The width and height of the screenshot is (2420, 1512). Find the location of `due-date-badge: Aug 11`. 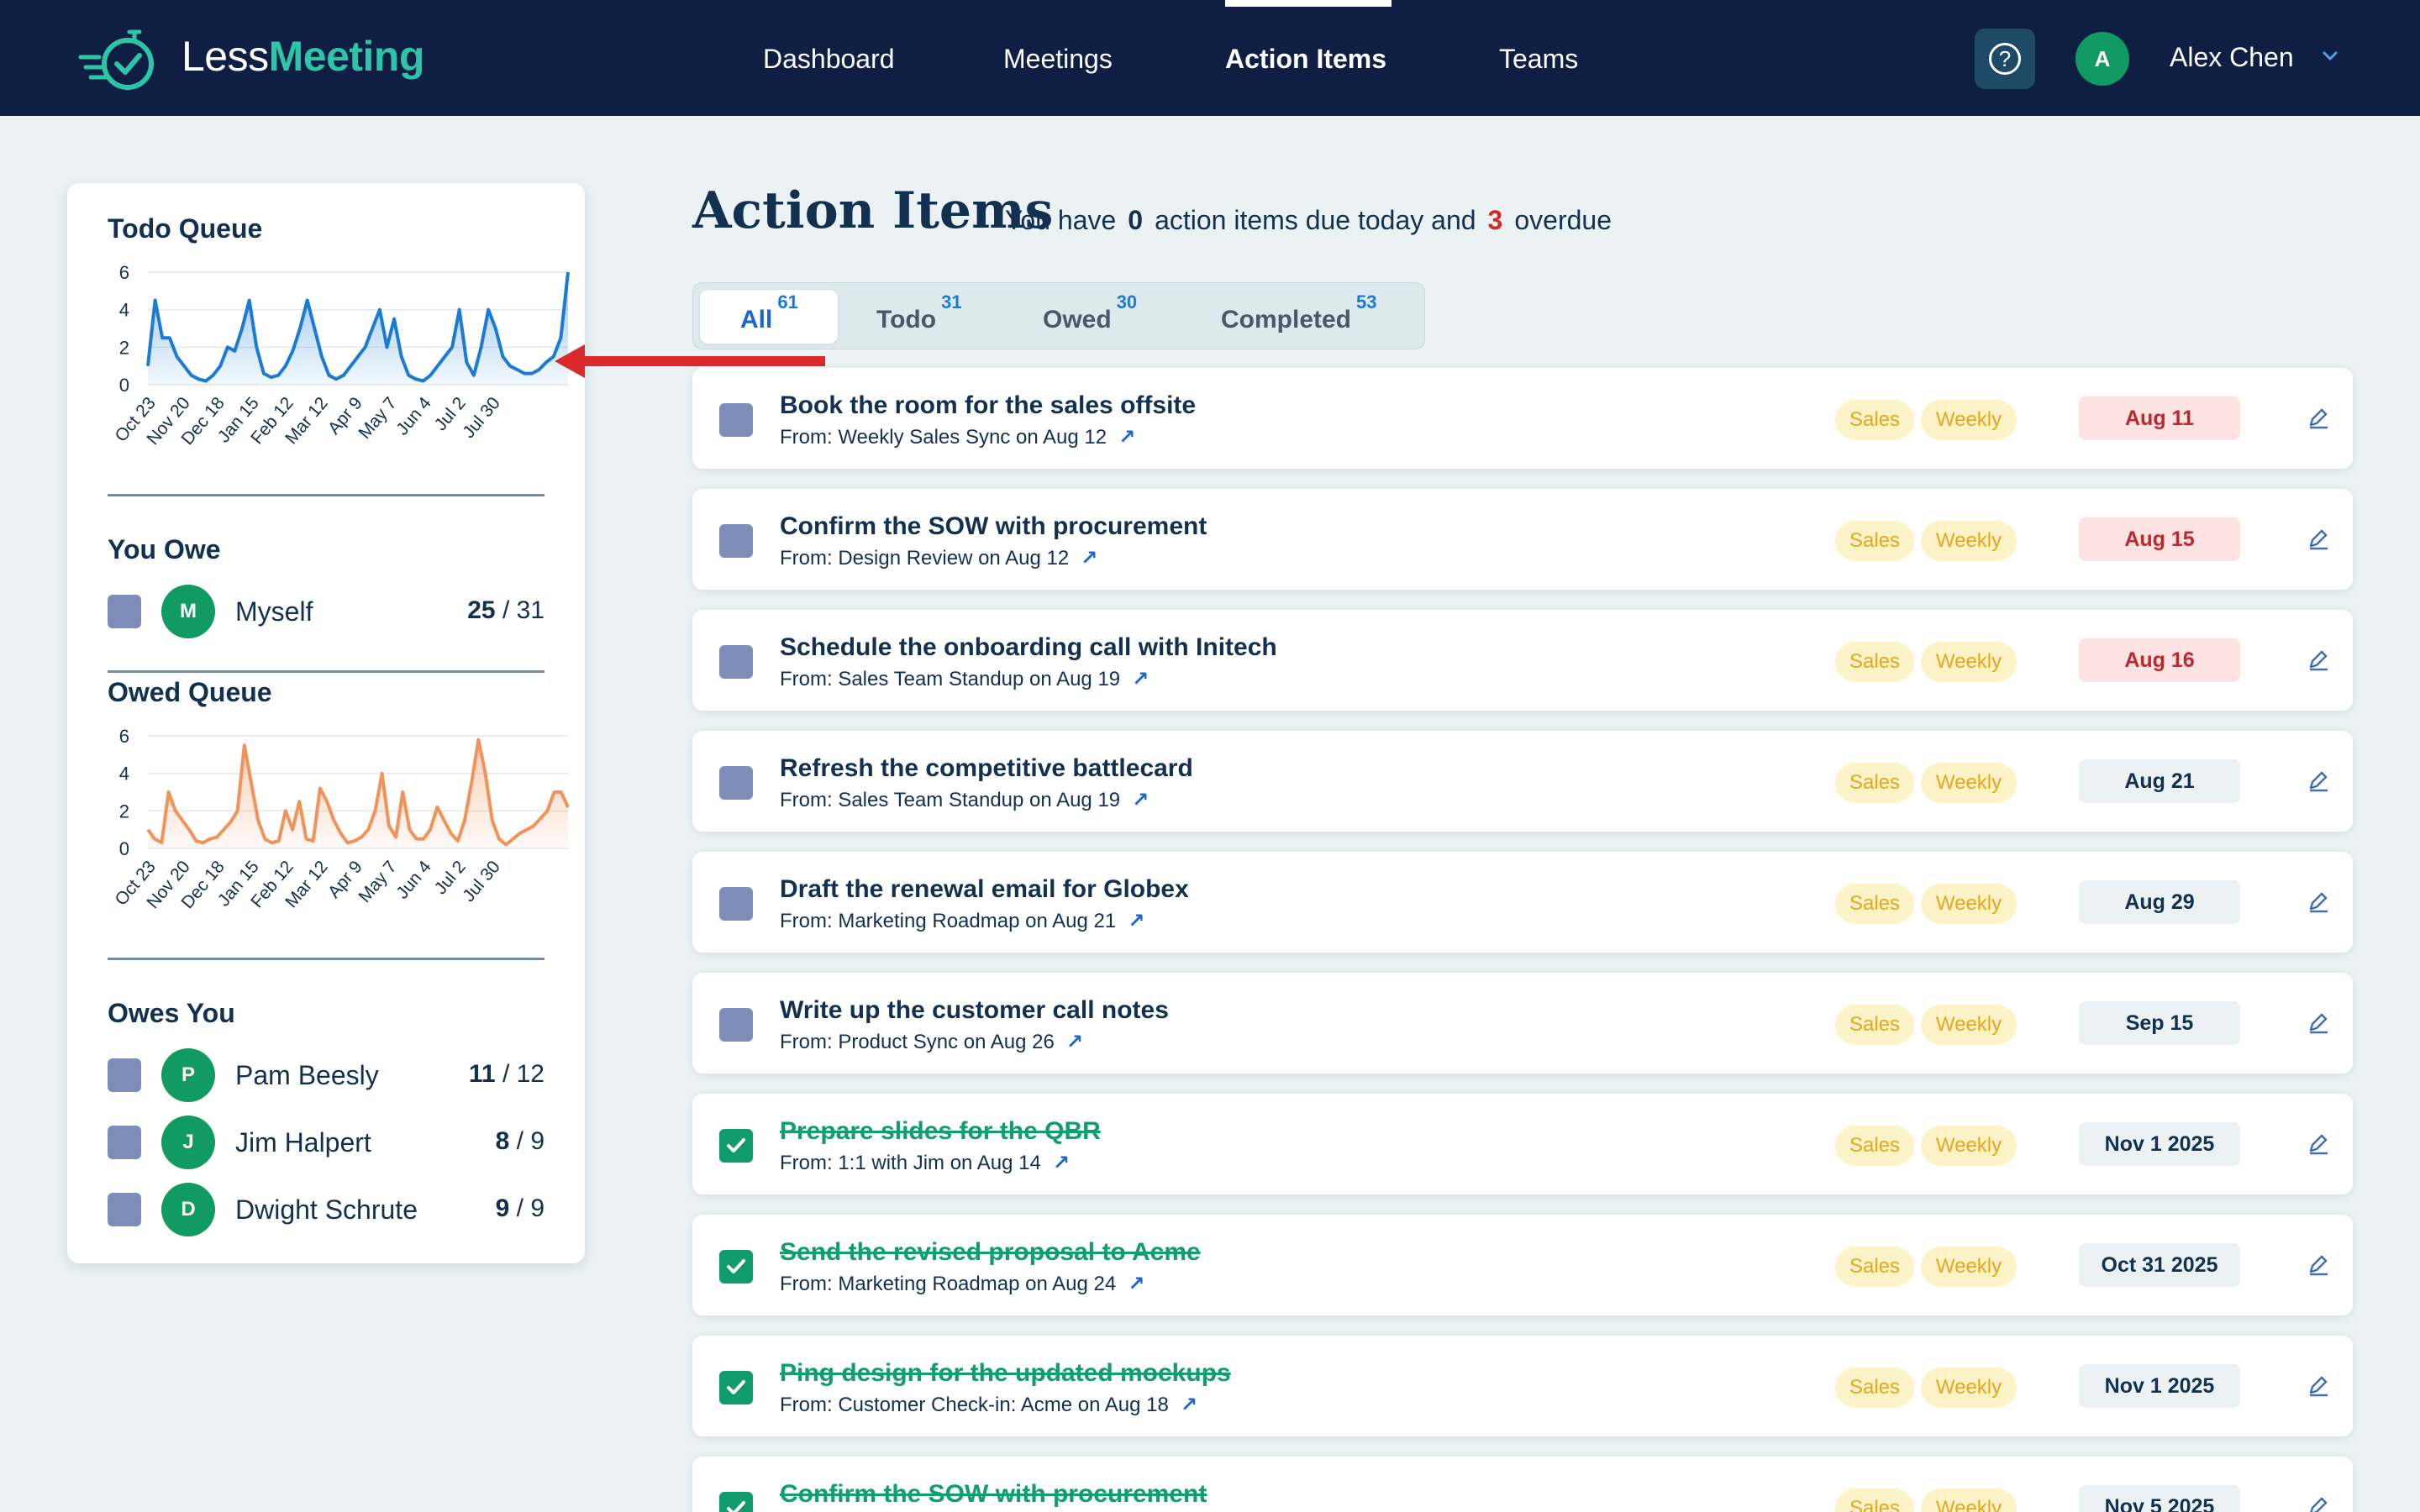

due-date-badge: Aug 11 is located at coordinates (2159, 418).